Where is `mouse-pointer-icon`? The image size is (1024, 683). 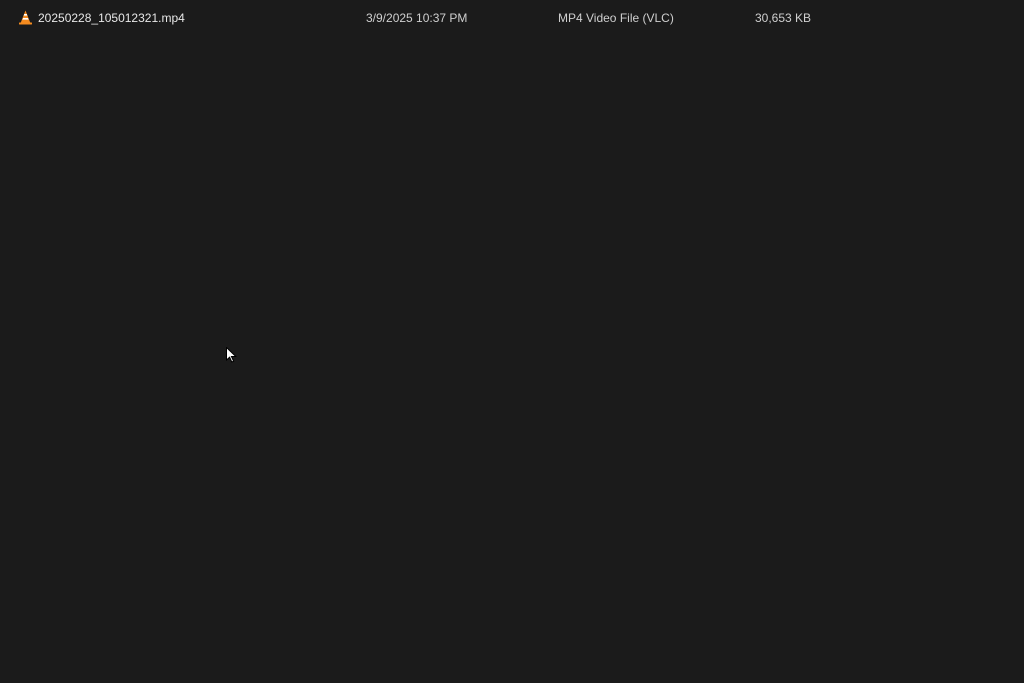
mouse-pointer-icon is located at coordinates (232, 354).